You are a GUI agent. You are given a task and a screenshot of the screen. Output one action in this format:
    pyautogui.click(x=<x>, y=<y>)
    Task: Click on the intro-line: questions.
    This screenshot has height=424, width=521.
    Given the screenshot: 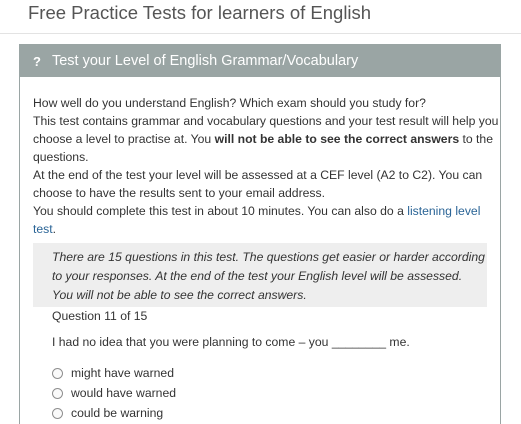 What is the action you would take?
    pyautogui.click(x=61, y=157)
    